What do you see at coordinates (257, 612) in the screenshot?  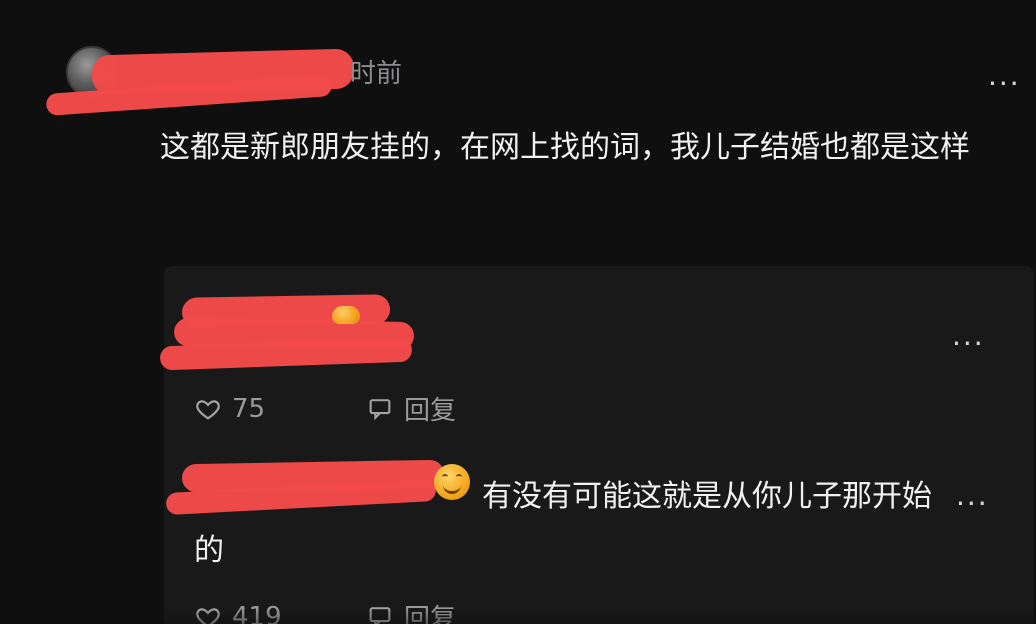 I see `like-count: 419` at bounding box center [257, 612].